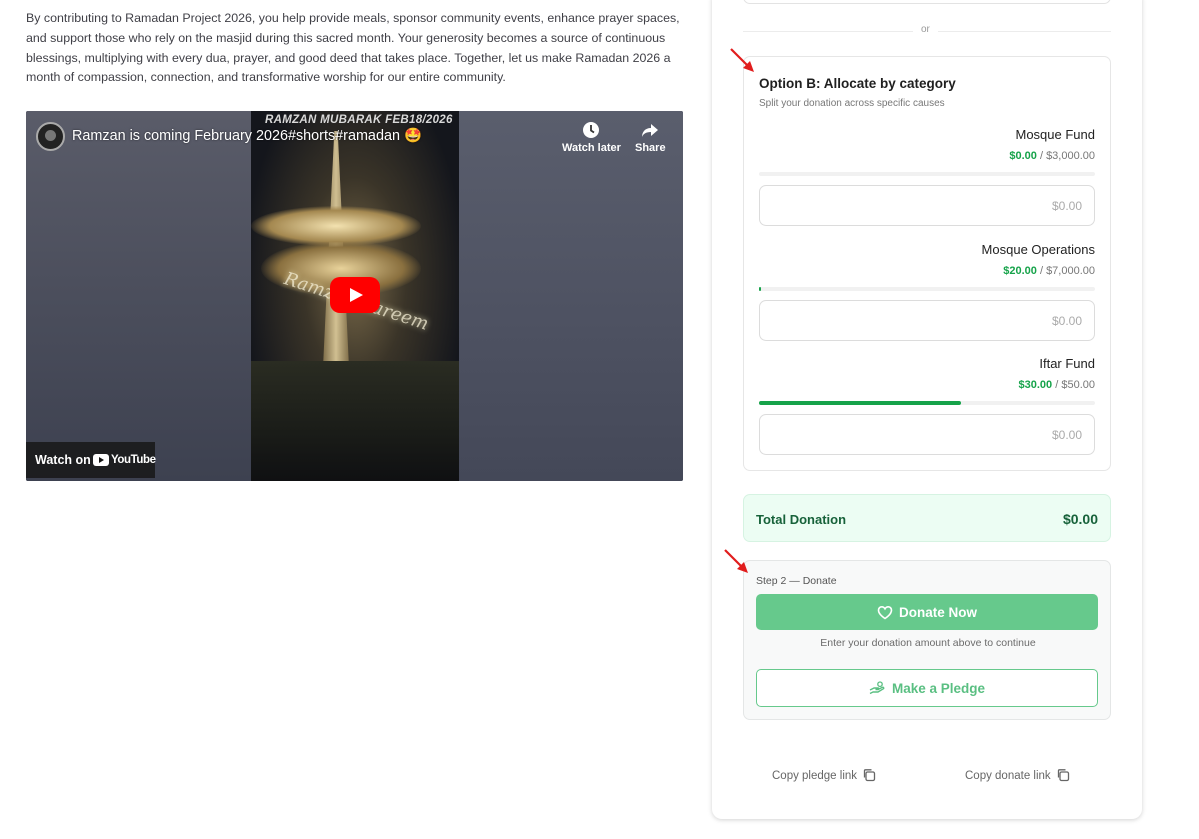 The height and width of the screenshot is (839, 1199). What do you see at coordinates (815, 776) in the screenshot?
I see `copy-pledge-link-label: Copy pledge link` at bounding box center [815, 776].